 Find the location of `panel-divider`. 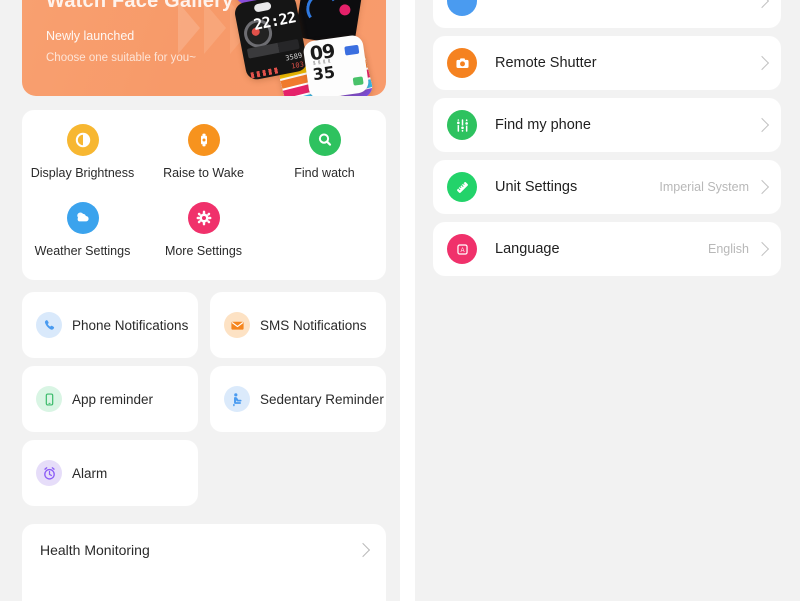

panel-divider is located at coordinates (407, 300).